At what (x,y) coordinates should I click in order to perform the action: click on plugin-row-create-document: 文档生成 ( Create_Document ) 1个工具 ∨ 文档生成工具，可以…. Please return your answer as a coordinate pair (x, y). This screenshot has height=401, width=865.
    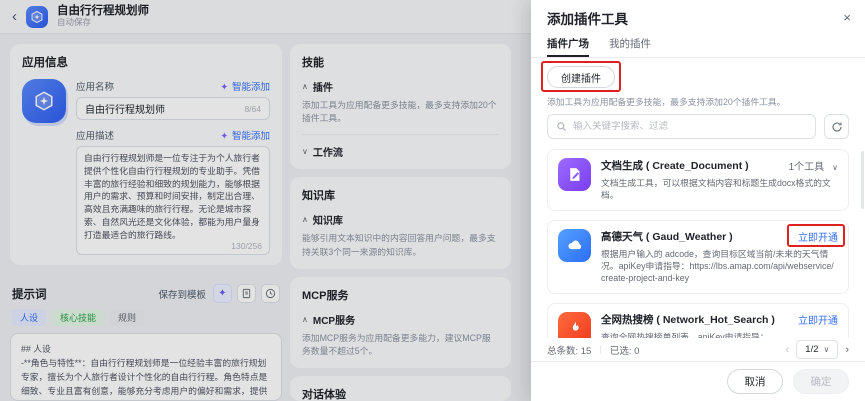
    Looking at the image, I should click on (698, 180).